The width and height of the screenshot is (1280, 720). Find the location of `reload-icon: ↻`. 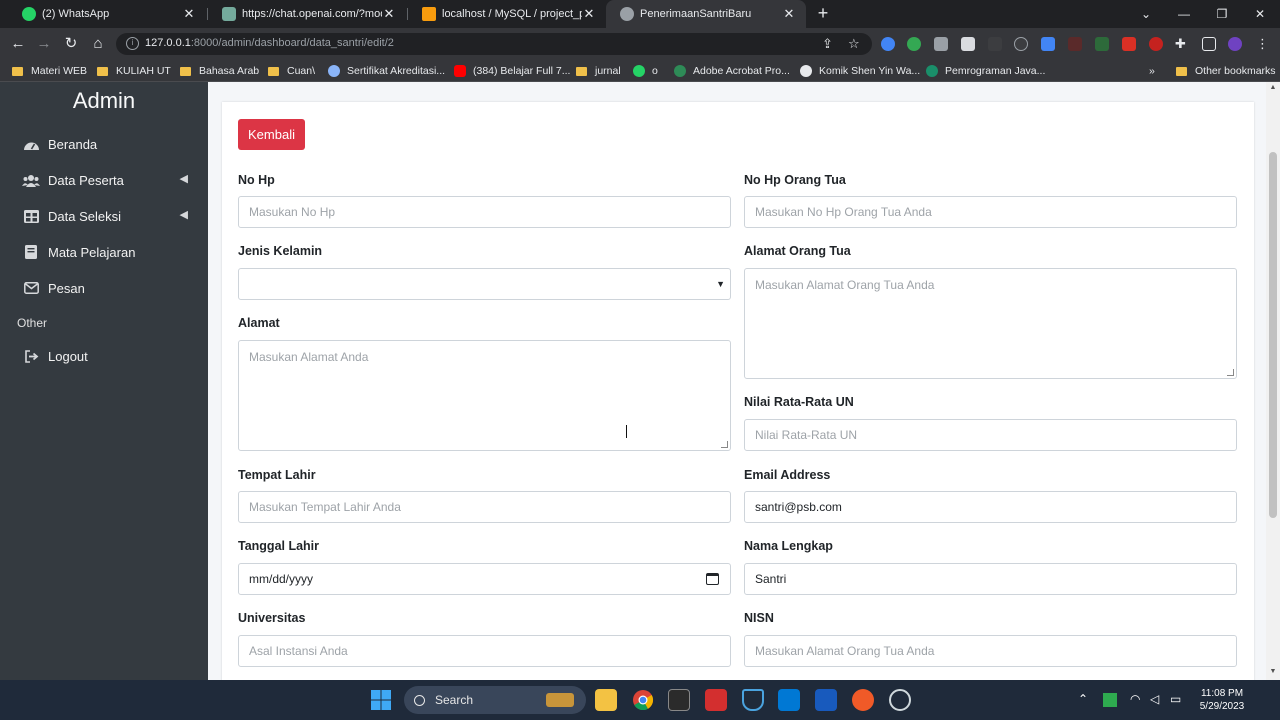

reload-icon: ↻ is located at coordinates (71, 44).